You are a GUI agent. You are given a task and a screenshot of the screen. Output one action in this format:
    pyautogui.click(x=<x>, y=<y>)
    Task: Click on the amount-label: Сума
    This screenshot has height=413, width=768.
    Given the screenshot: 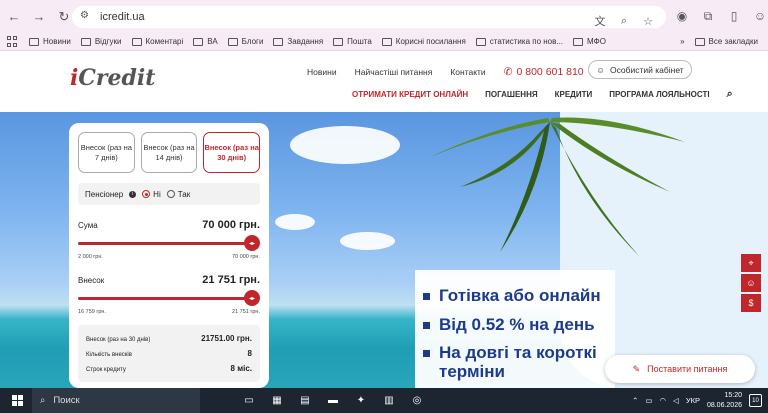 What is the action you would take?
    pyautogui.click(x=88, y=225)
    